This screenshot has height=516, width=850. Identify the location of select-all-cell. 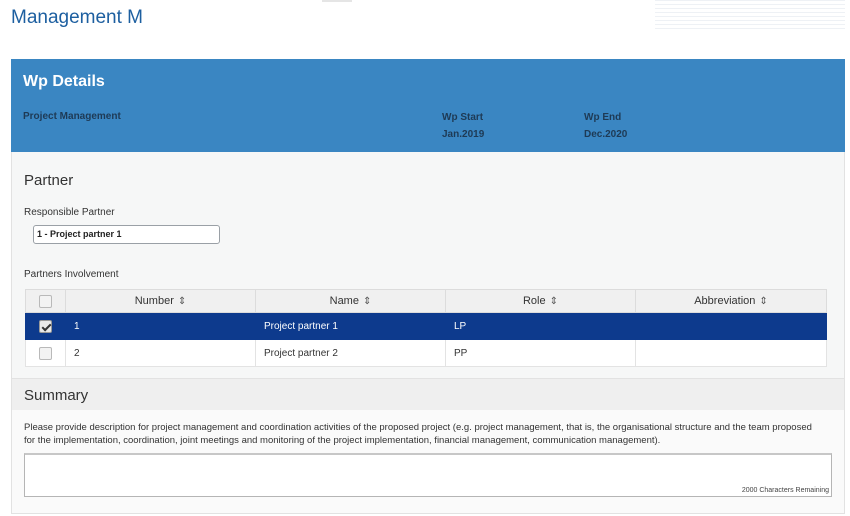
(45, 301).